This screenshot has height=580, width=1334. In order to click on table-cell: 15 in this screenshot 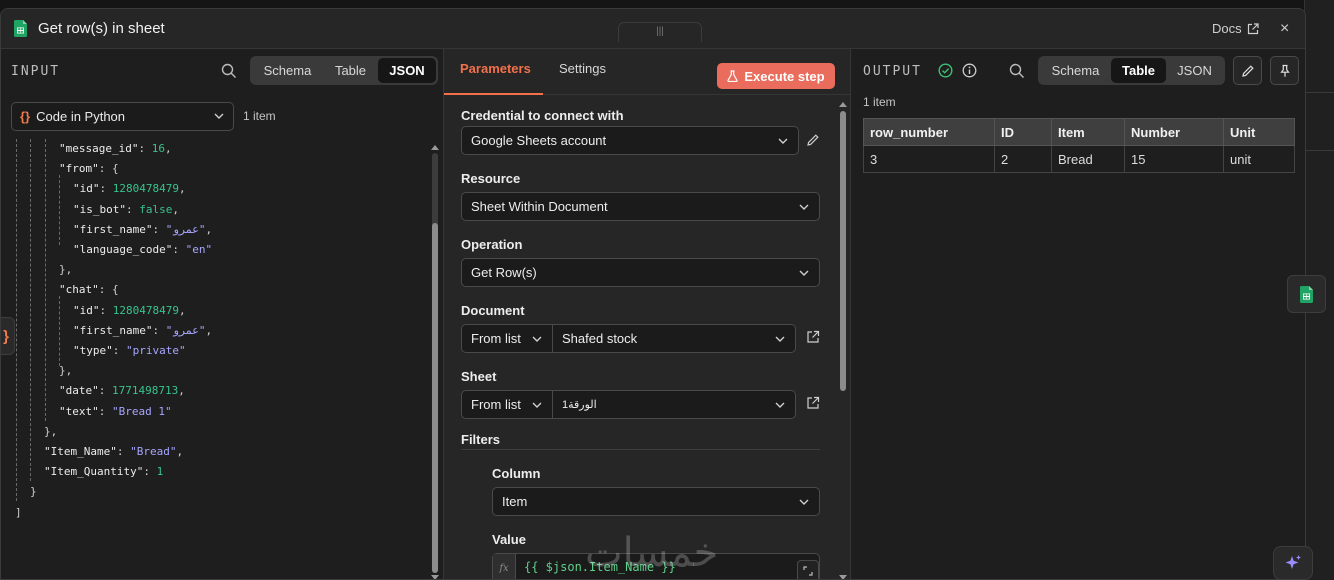, I will do `click(1174, 159)`.